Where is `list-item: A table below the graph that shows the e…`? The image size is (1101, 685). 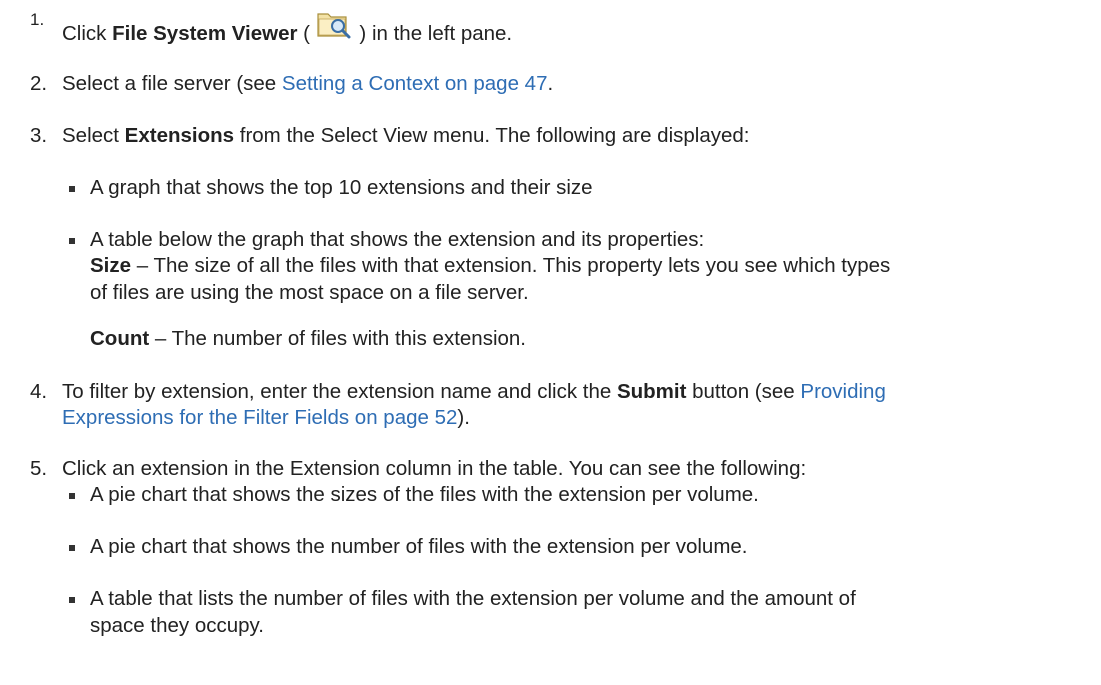 list-item: A table below the graph that shows the e… is located at coordinates (397, 239).